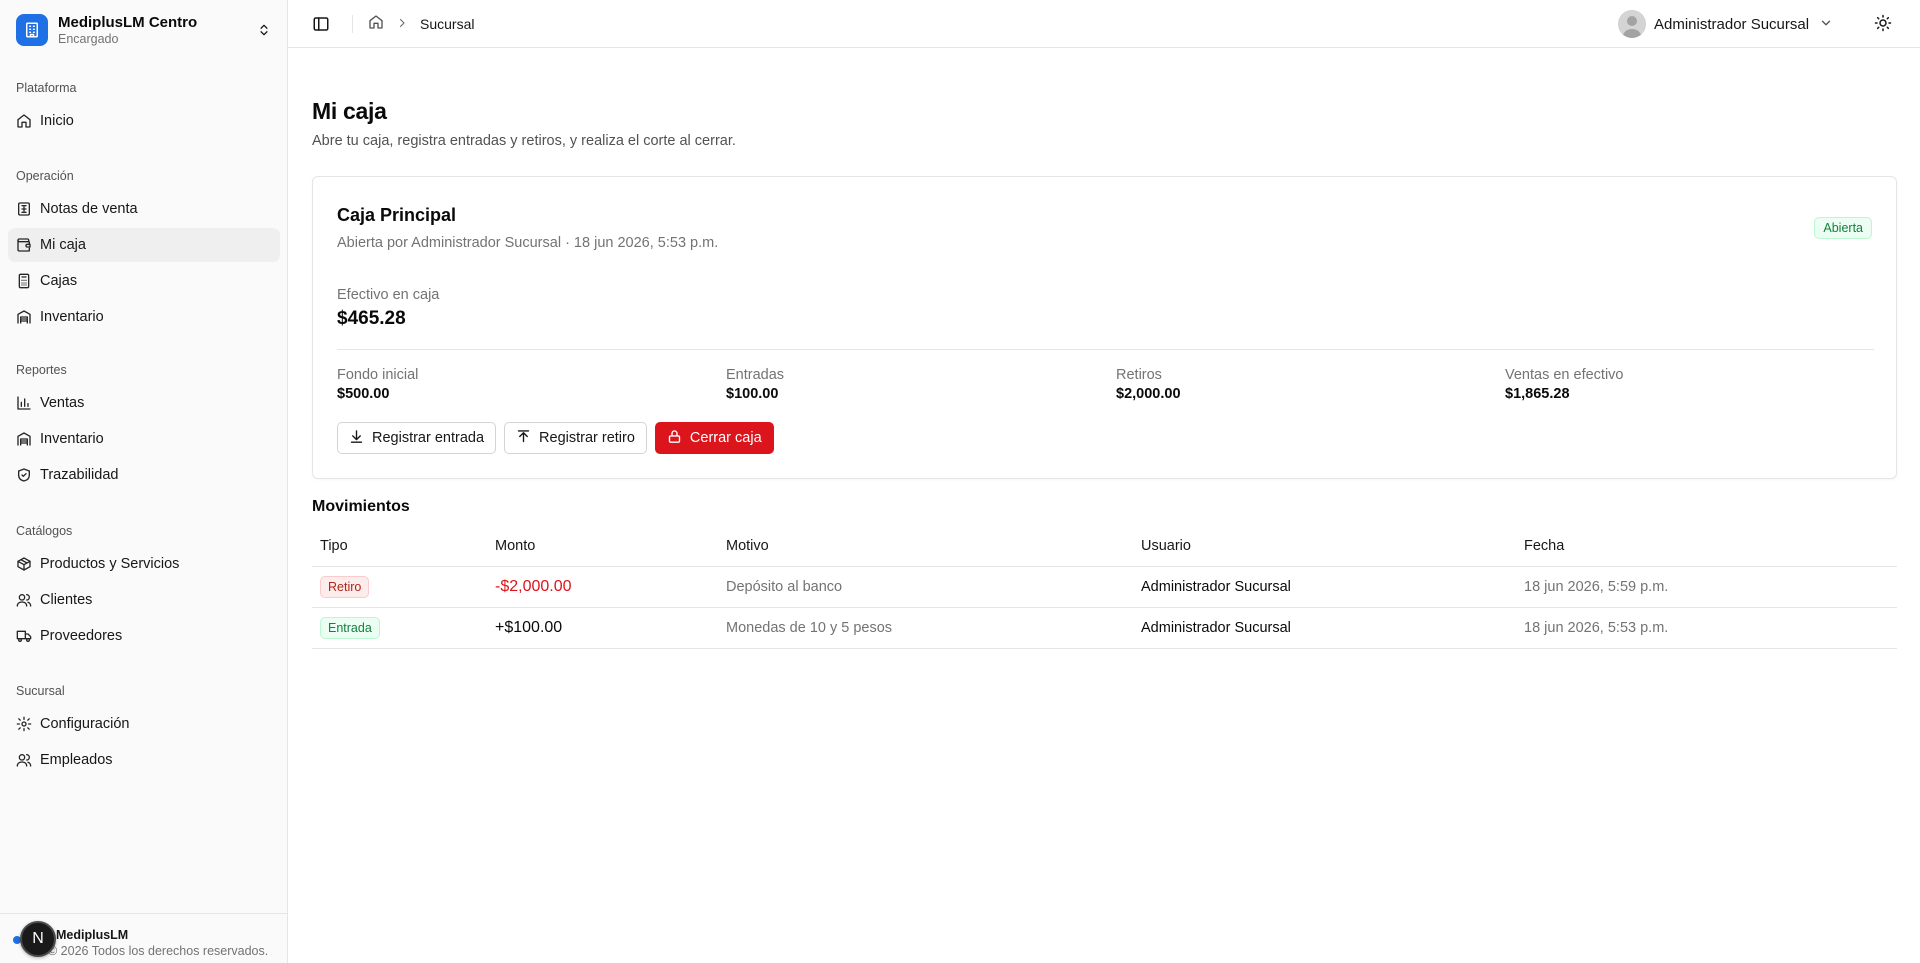  What do you see at coordinates (1104, 546) in the screenshot?
I see `table-header: Tipo Monto Motivo Usuario Fecha` at bounding box center [1104, 546].